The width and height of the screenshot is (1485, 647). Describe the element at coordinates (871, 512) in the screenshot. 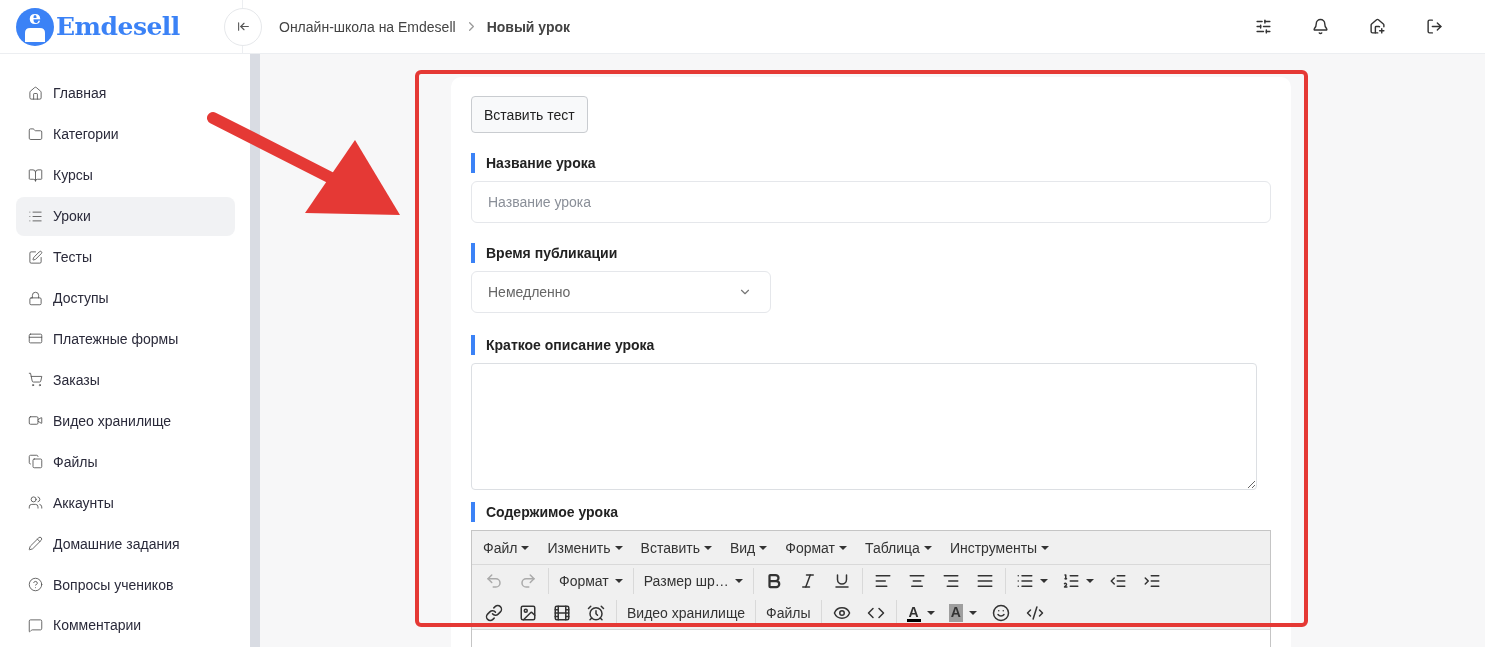

I see `field-label: Содержимое урока` at that location.